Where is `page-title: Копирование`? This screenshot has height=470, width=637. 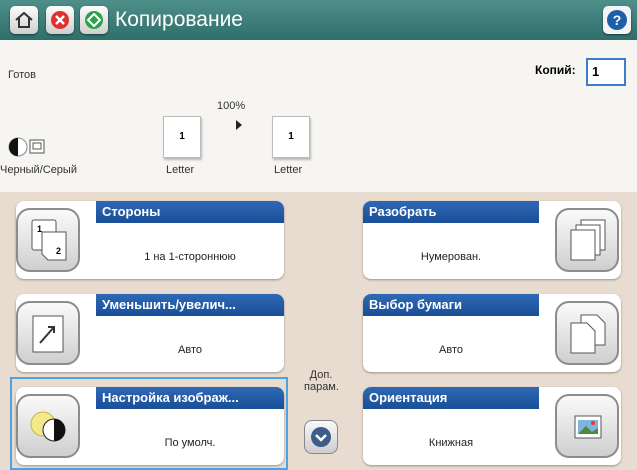 page-title: Копирование is located at coordinates (179, 19).